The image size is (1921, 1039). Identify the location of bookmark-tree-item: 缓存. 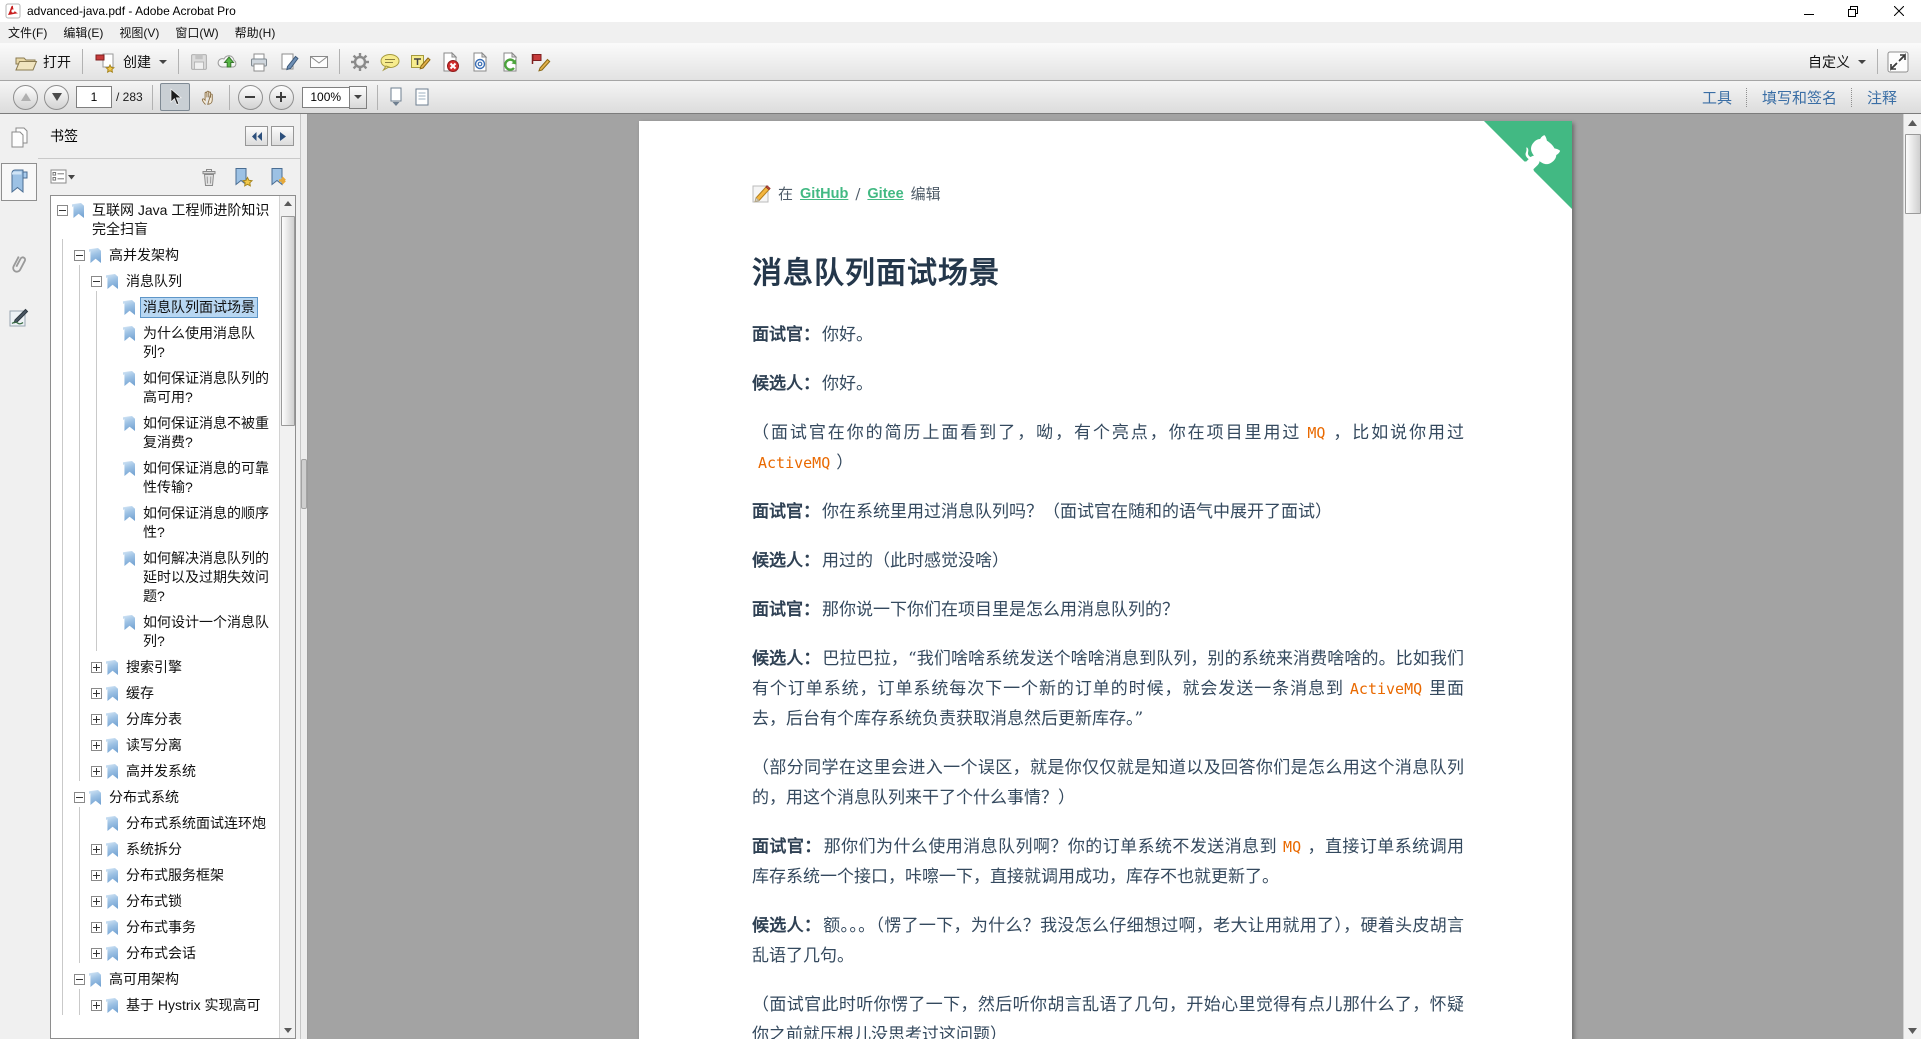
(164, 690).